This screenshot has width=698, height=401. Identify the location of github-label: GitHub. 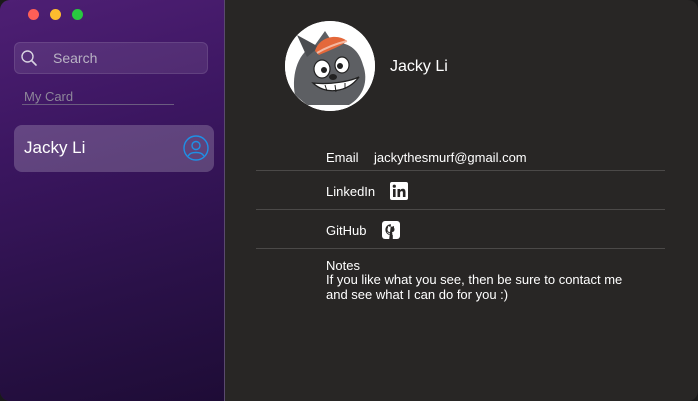
(346, 230).